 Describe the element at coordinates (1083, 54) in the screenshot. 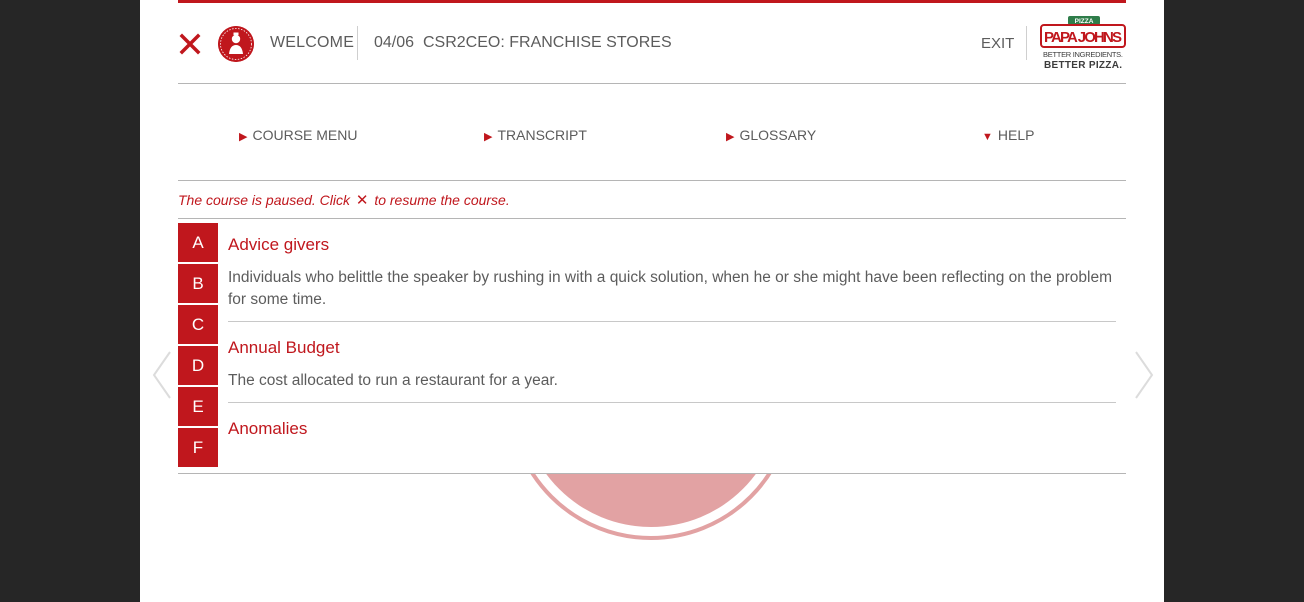

I see `svg-text: BETTER INGREDIENTS.` at that location.